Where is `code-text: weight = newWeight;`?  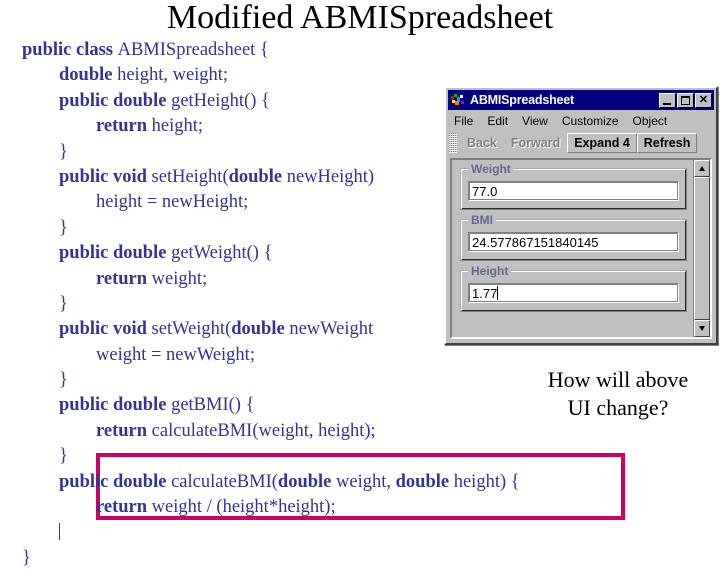
code-text: weight = newWeight; is located at coordinates (175, 354).